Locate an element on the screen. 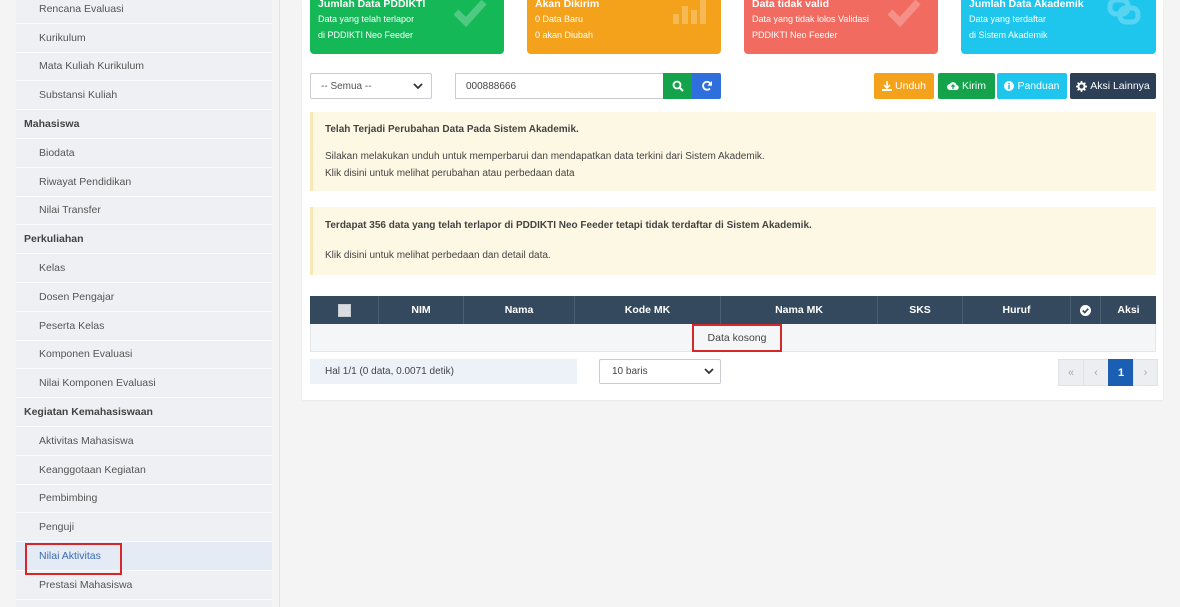 This screenshot has width=1180, height=607. rows-per-page-value: 10 baris is located at coordinates (630, 371).